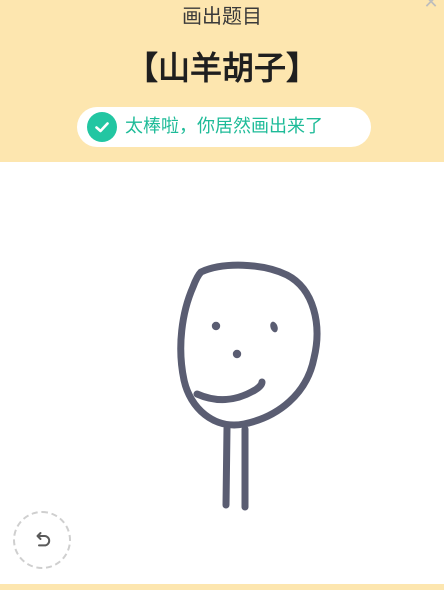  Describe the element at coordinates (274, 327) in the screenshot. I see `drawing-right-eye` at that location.